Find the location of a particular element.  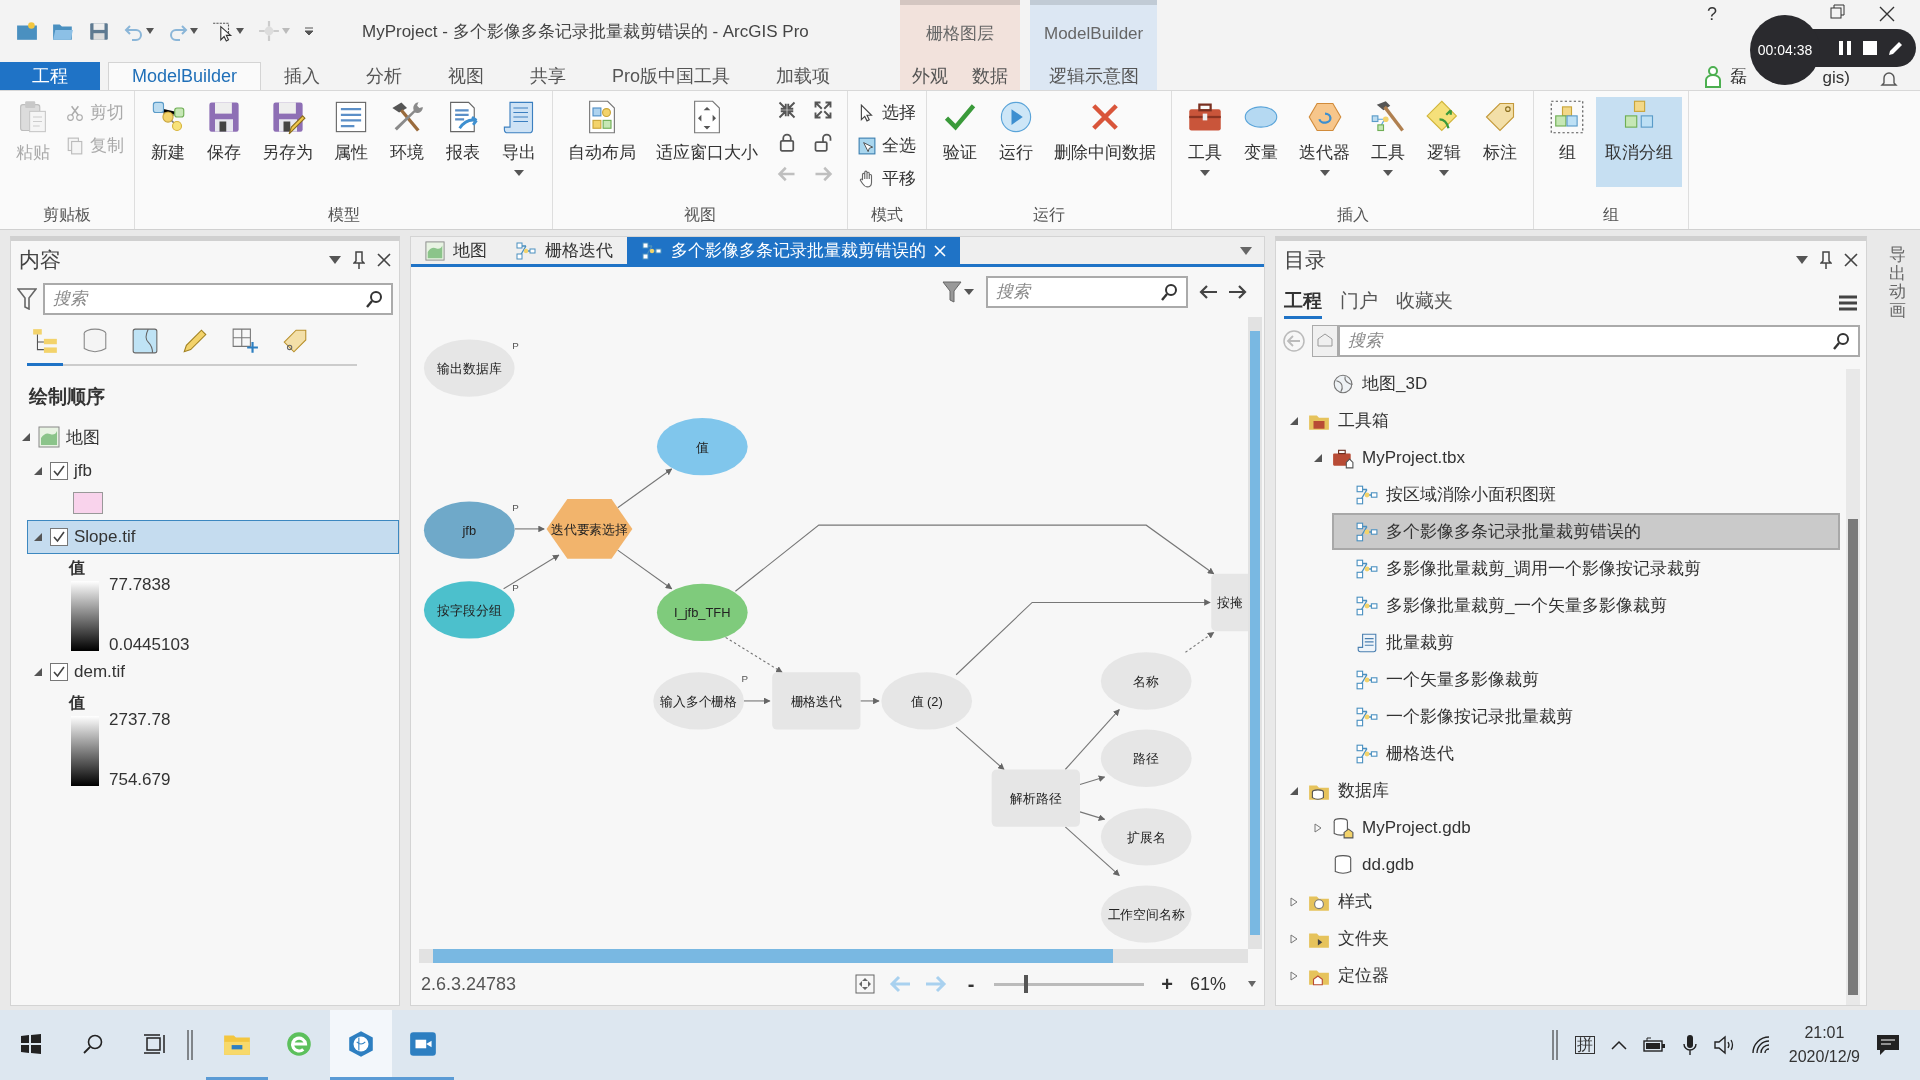

pin-icon is located at coordinates (359, 260).